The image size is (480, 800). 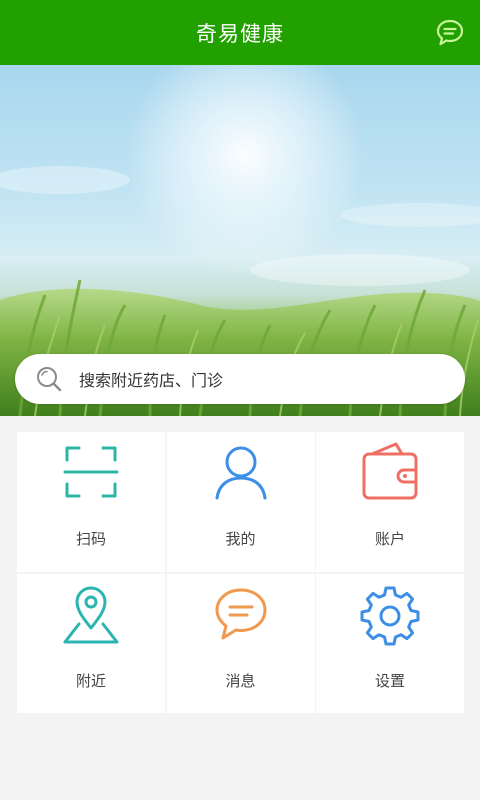 What do you see at coordinates (240, 681) in the screenshot?
I see `menu-label-messages: 消息` at bounding box center [240, 681].